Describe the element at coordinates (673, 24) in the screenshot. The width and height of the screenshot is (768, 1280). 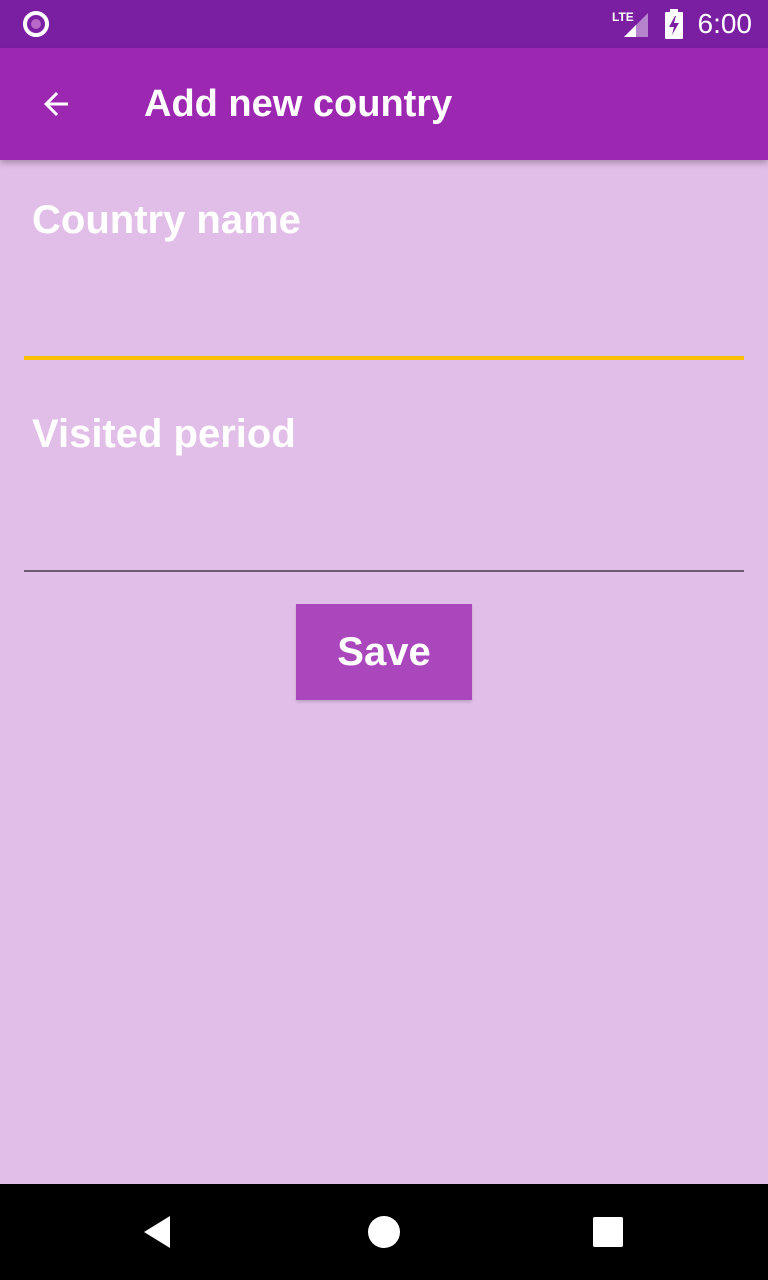
I see `battery-charging-icon` at that location.